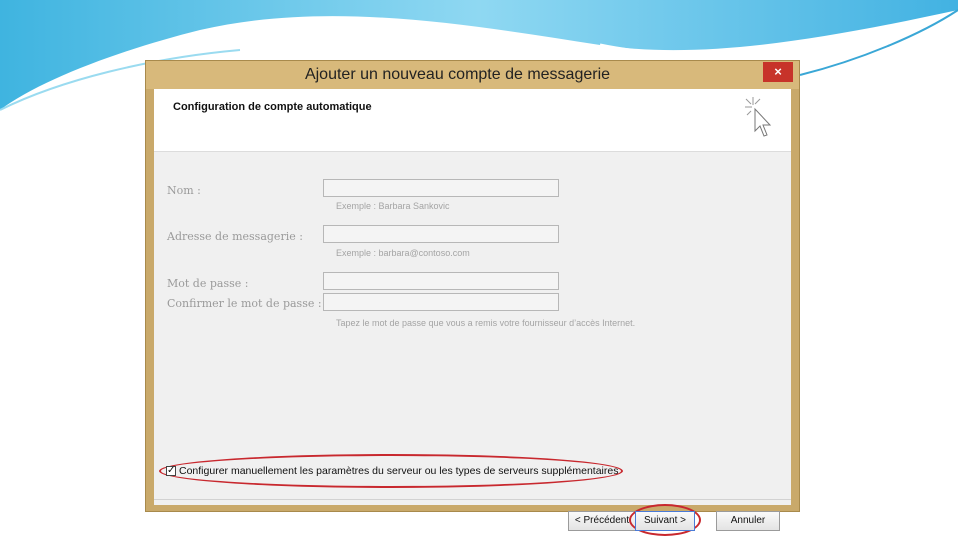 The height and width of the screenshot is (536, 958). What do you see at coordinates (235, 236) in the screenshot?
I see `email-label: Adresse de messagerie :` at bounding box center [235, 236].